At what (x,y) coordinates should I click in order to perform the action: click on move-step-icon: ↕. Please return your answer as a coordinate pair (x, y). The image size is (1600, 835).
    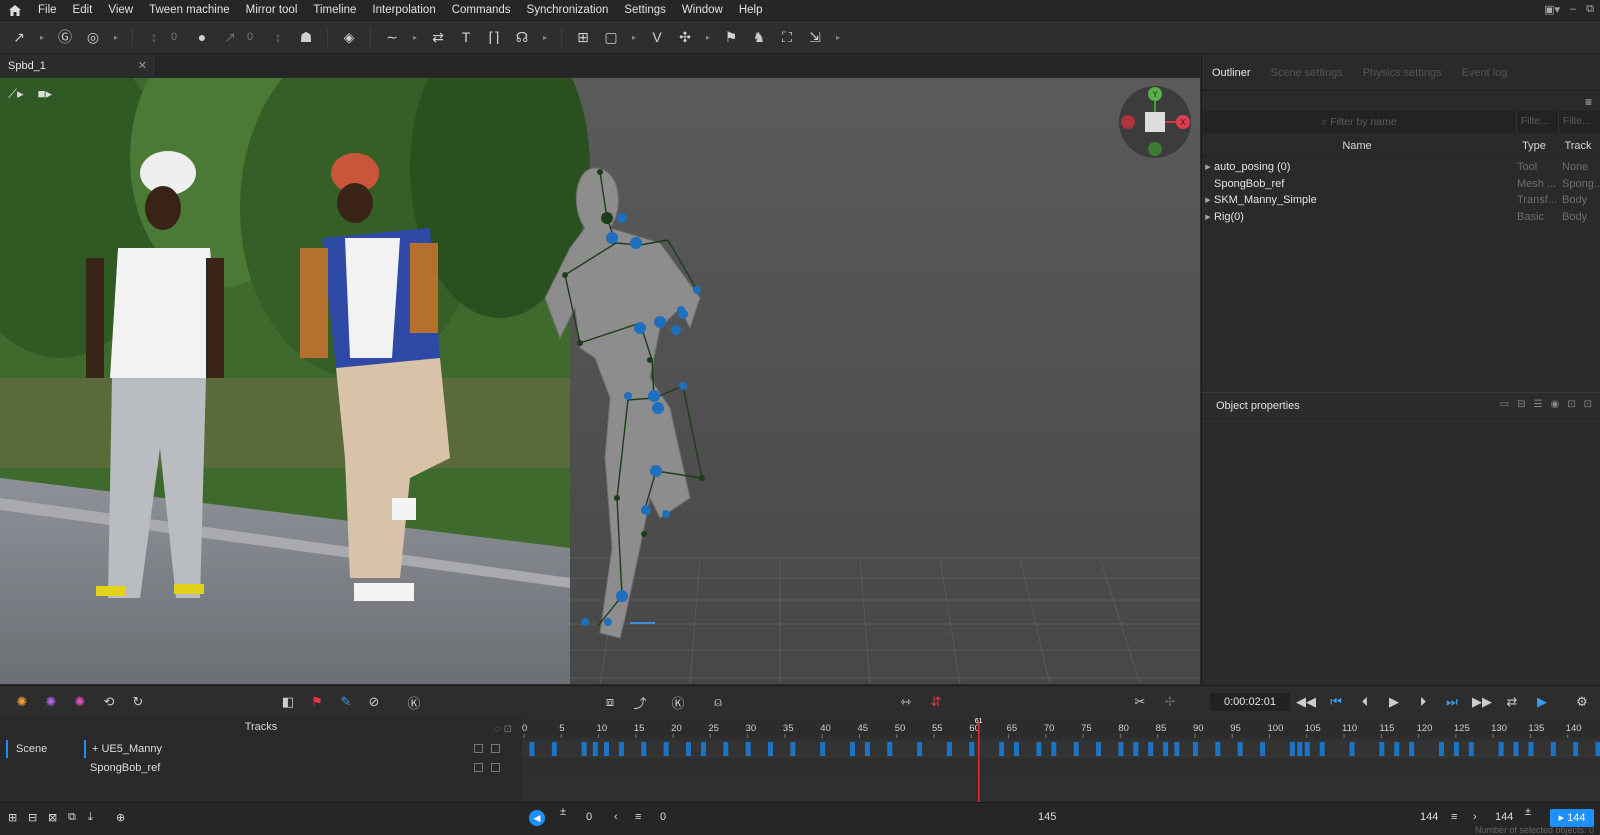
    Looking at the image, I should click on (154, 37).